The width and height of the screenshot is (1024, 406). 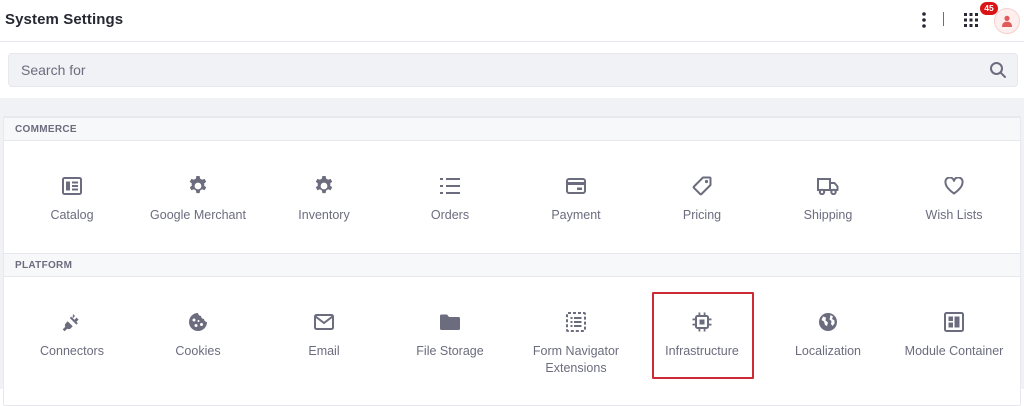 I want to click on tile-localization: Localization, so click(x=828, y=354).